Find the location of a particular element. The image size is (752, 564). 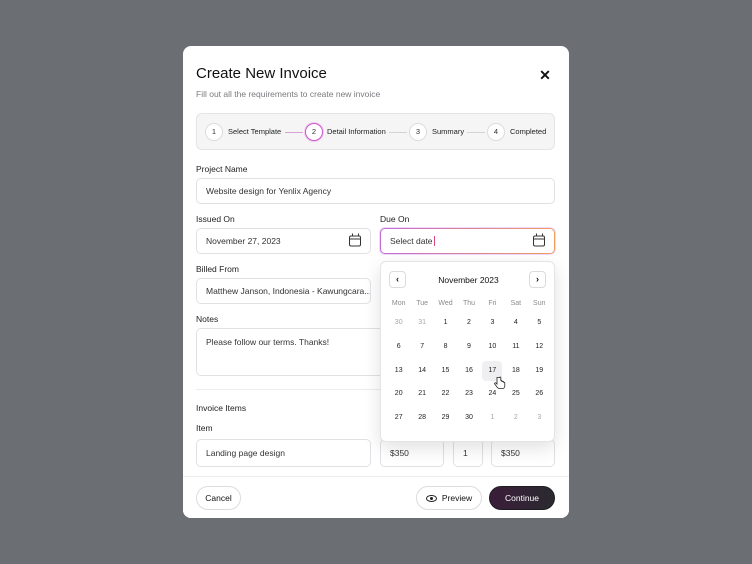

cancel-button: Cancel is located at coordinates (218, 498).